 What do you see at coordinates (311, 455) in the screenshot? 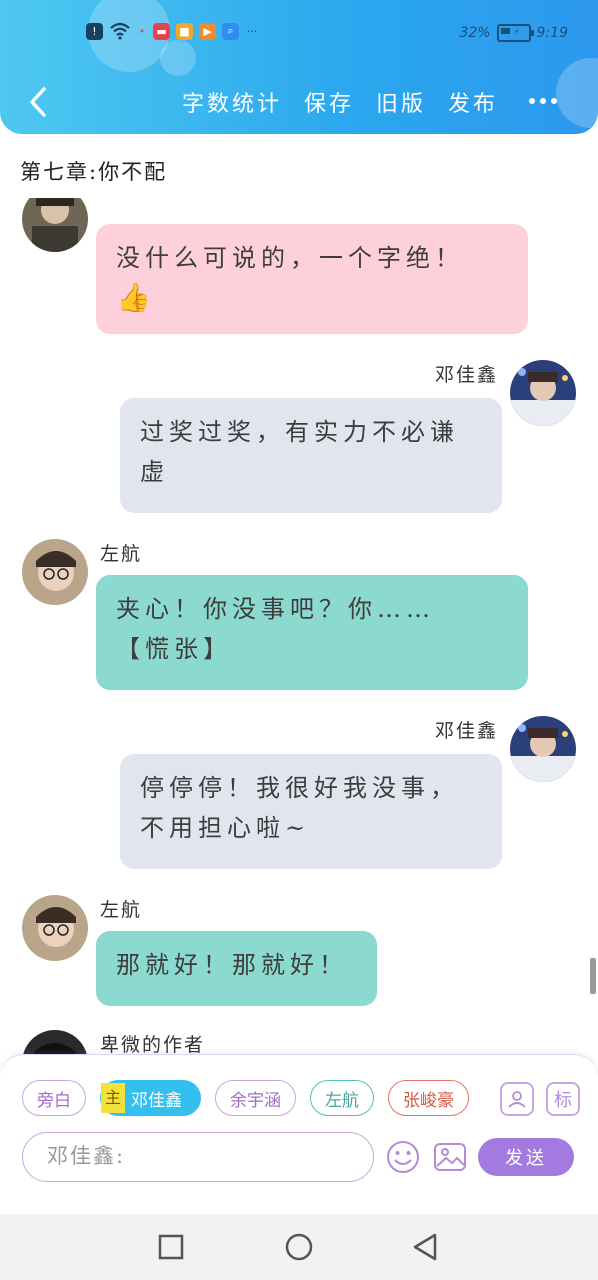
I see `chat-bubble: 过奖过奖，有实力不必谦 虚` at bounding box center [311, 455].